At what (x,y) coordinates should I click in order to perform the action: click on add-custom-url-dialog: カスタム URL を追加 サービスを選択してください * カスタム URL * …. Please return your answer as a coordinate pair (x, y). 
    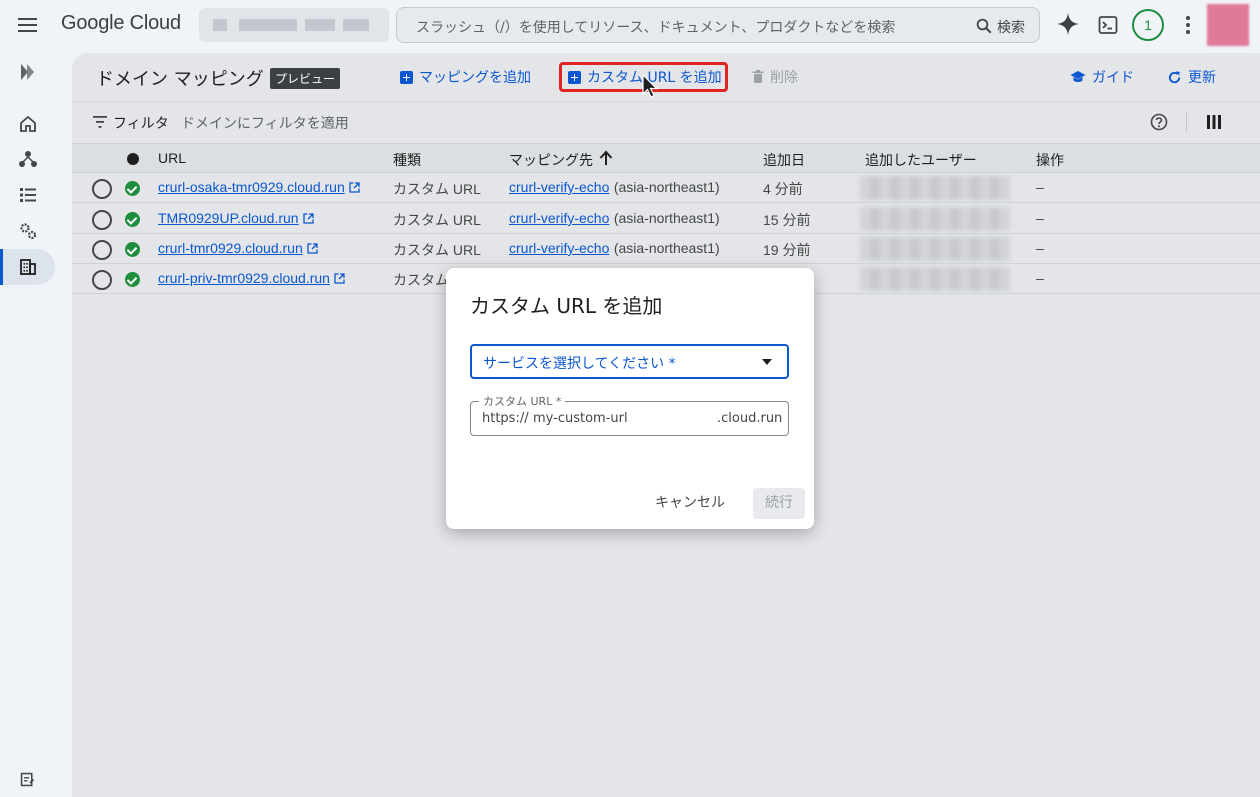
    Looking at the image, I should click on (630, 398).